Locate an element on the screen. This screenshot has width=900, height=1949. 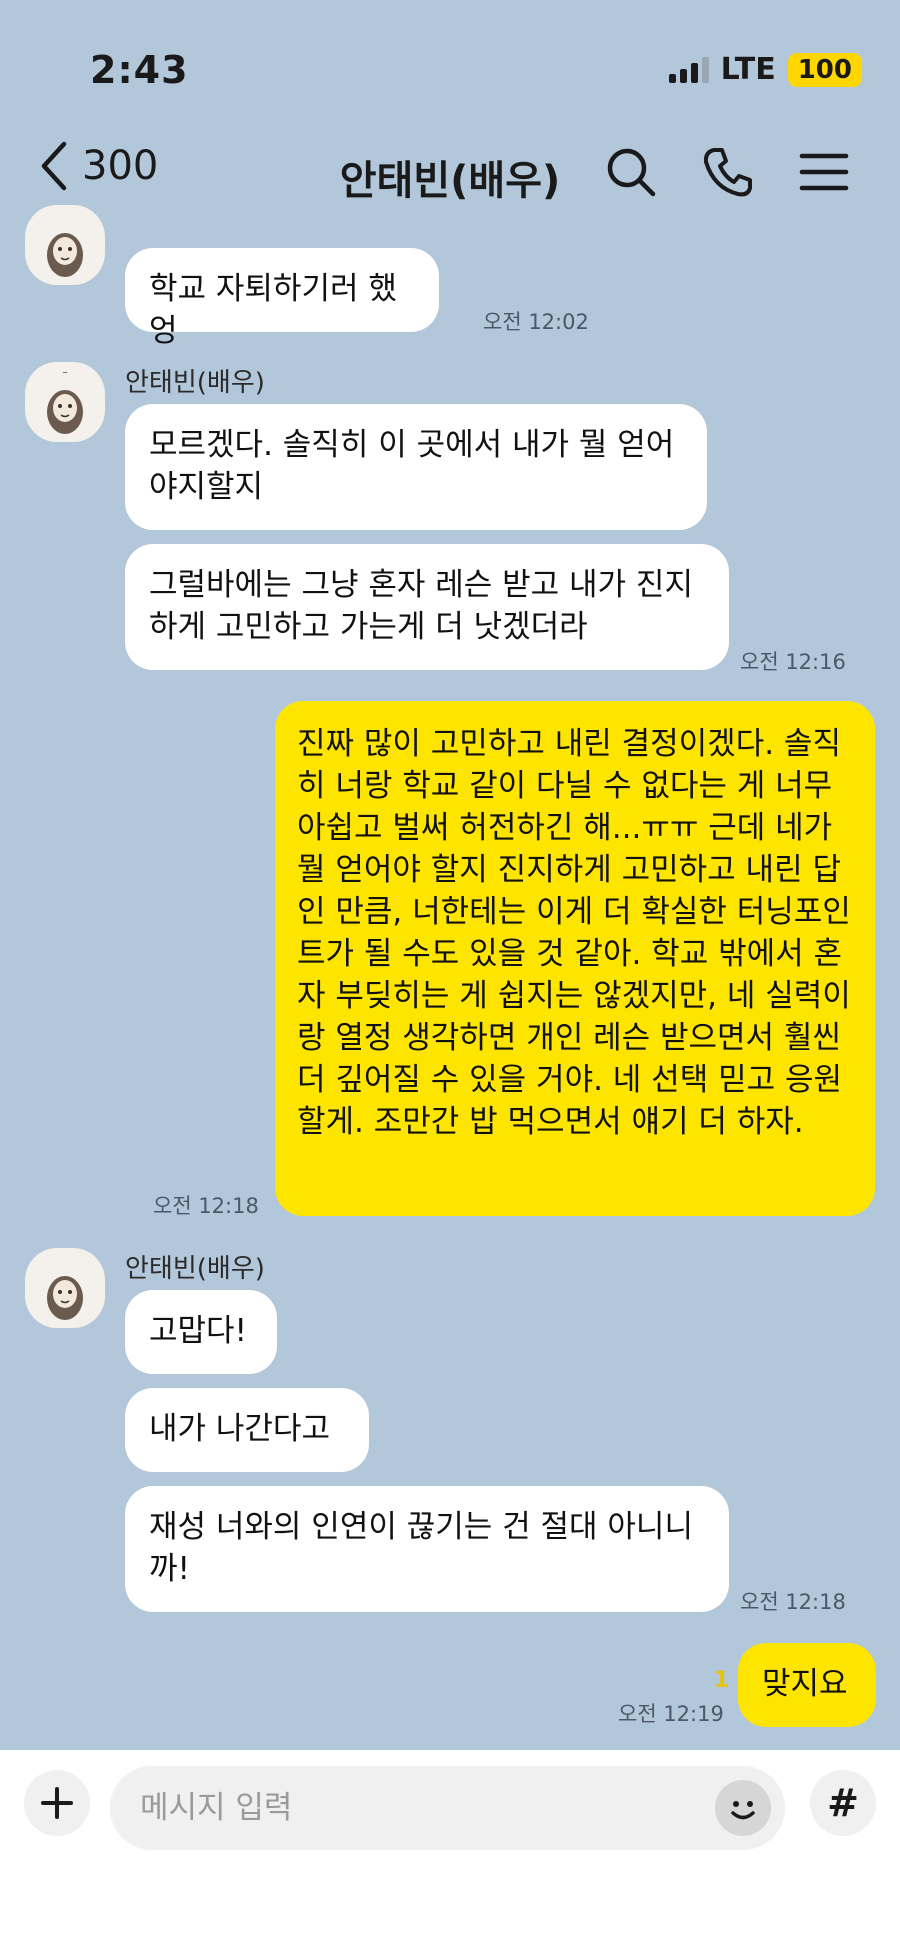
message-time: 오전 12:02 is located at coordinates (536, 322).